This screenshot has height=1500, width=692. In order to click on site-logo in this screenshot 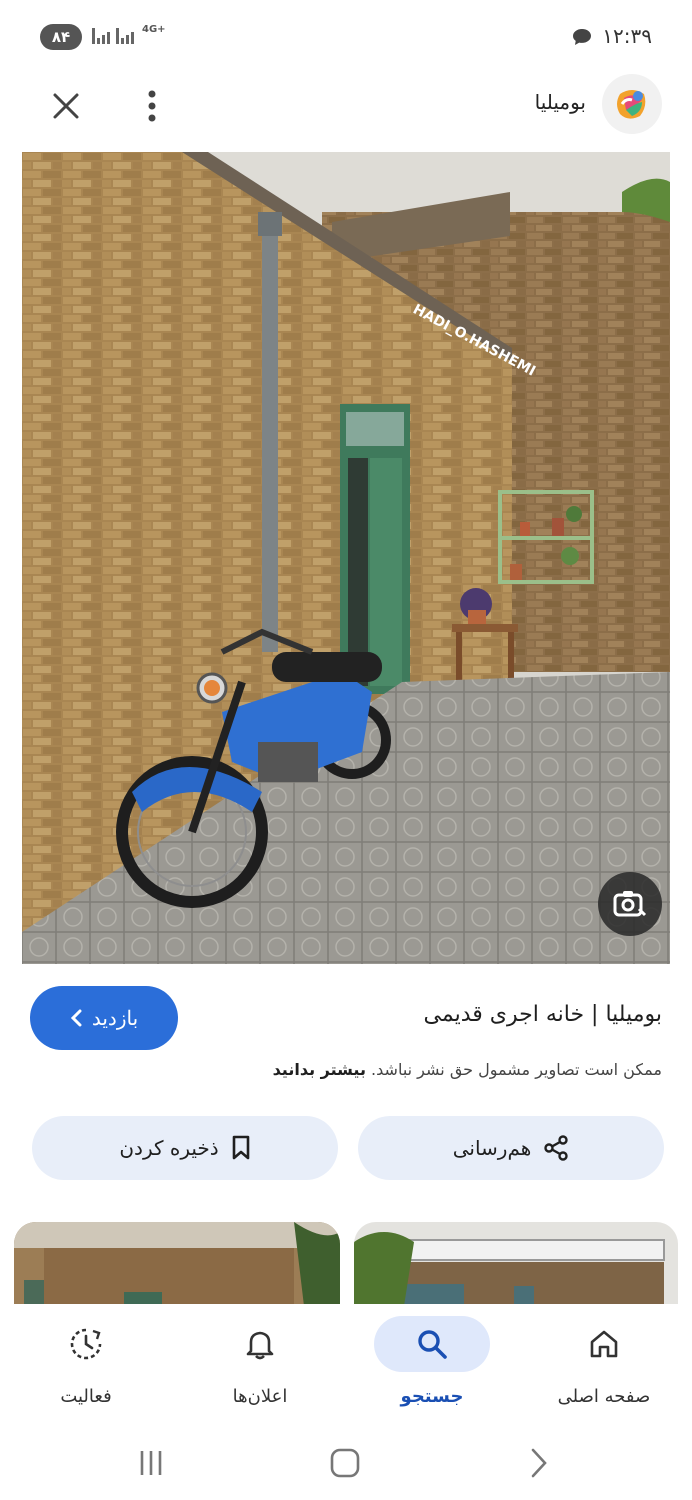, I will do `click(632, 104)`.